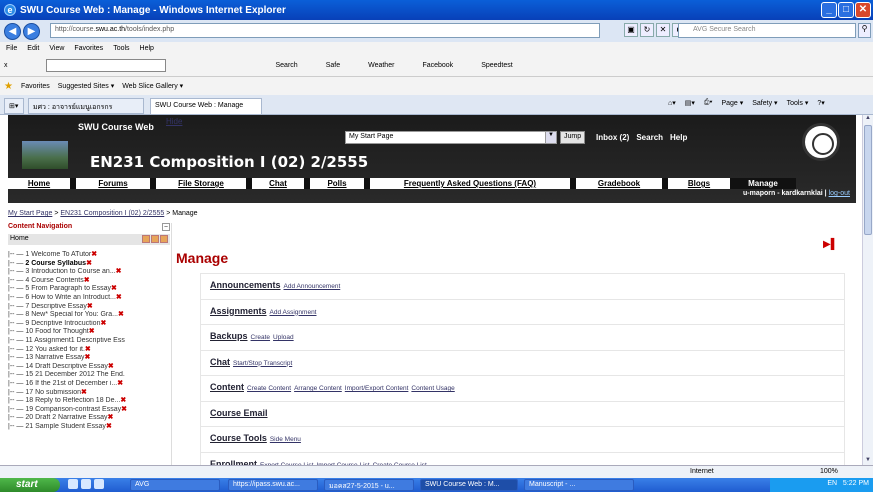 The image size is (873, 492). I want to click on close-button: ✕, so click(863, 10).